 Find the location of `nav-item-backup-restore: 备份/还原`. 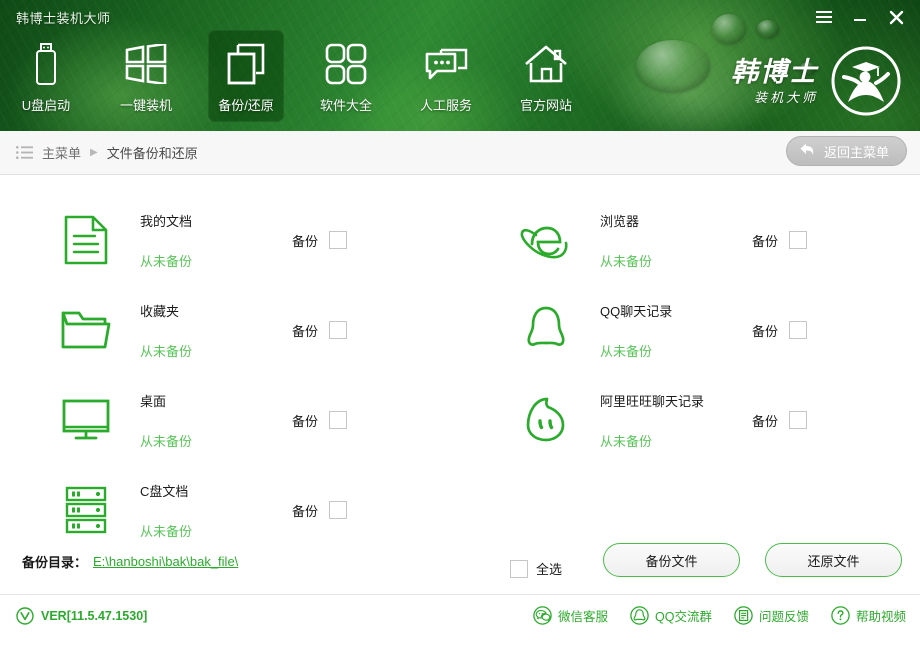

nav-item-backup-restore: 备份/还原 is located at coordinates (246, 76).